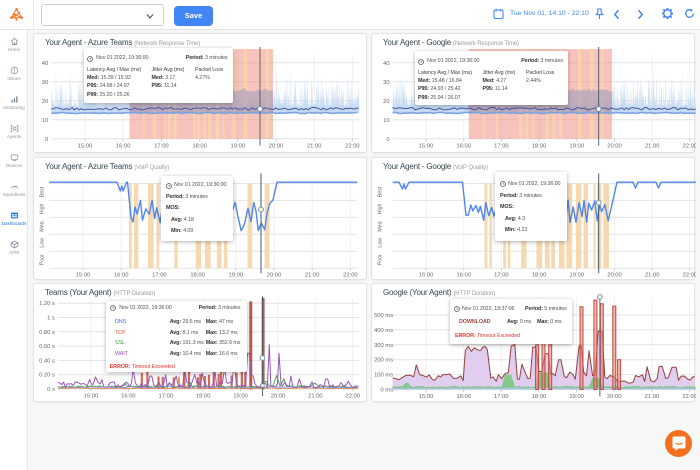  What do you see at coordinates (47, 304) in the screenshot?
I see `svg-text: 1.20 s` at bounding box center [47, 304].